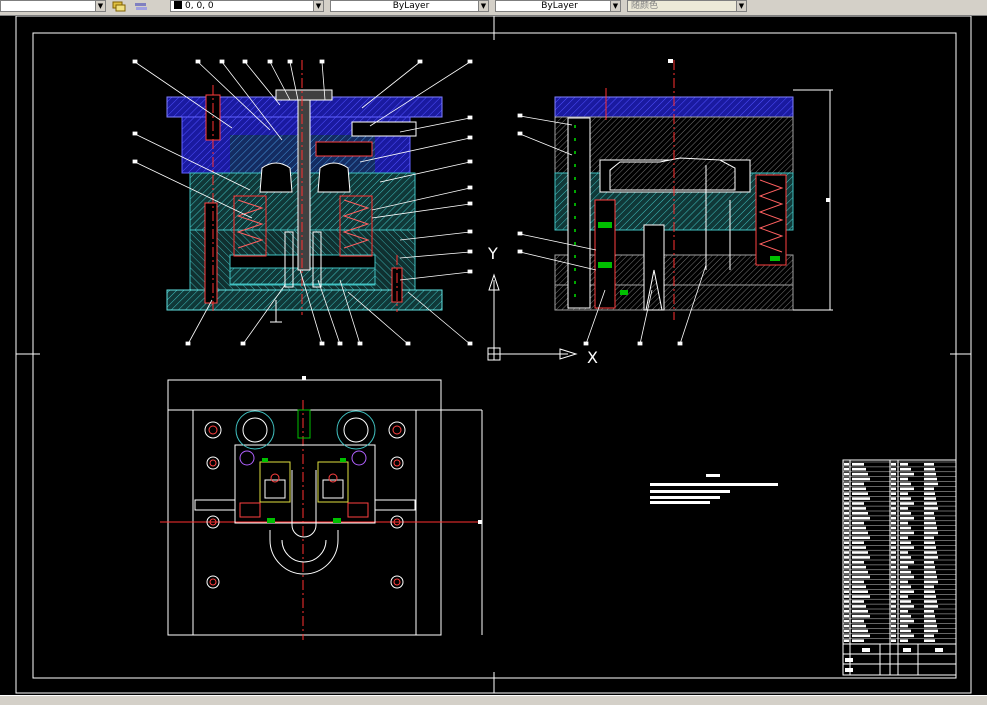 This screenshot has height=705, width=987. I want to click on parts-list-rows, so click(899, 566).